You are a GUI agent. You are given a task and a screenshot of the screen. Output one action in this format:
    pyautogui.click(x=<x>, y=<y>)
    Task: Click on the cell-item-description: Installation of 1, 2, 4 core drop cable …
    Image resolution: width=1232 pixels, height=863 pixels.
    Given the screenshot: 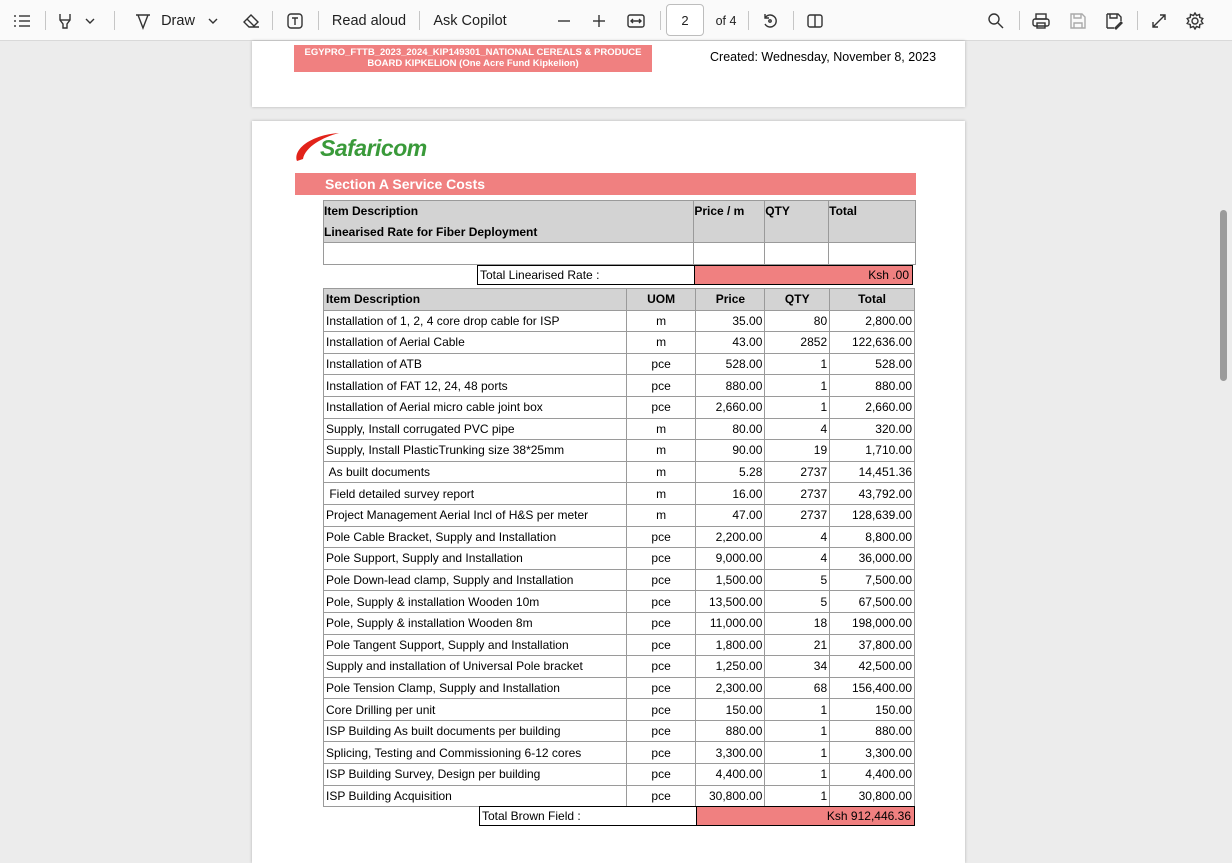 What is the action you would take?
    pyautogui.click(x=475, y=321)
    